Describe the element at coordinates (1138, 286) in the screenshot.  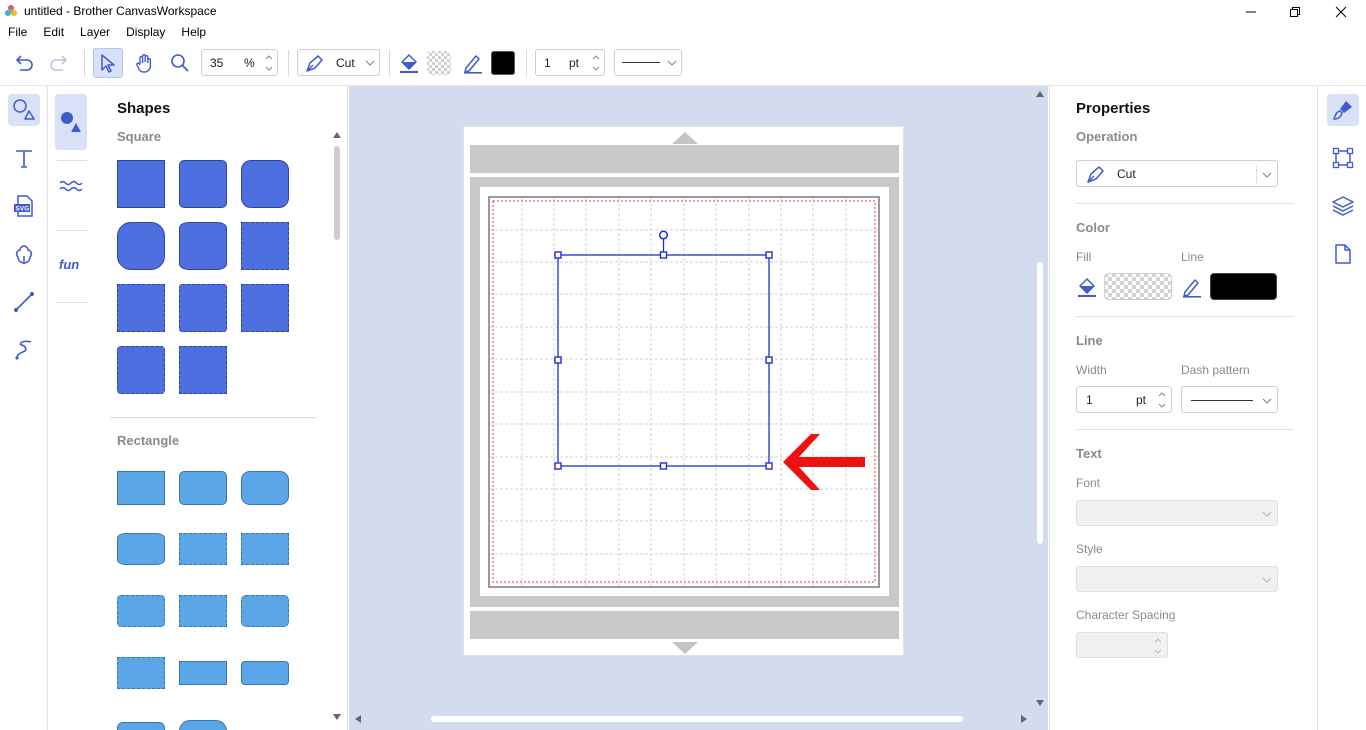
I see `fill-swatch` at that location.